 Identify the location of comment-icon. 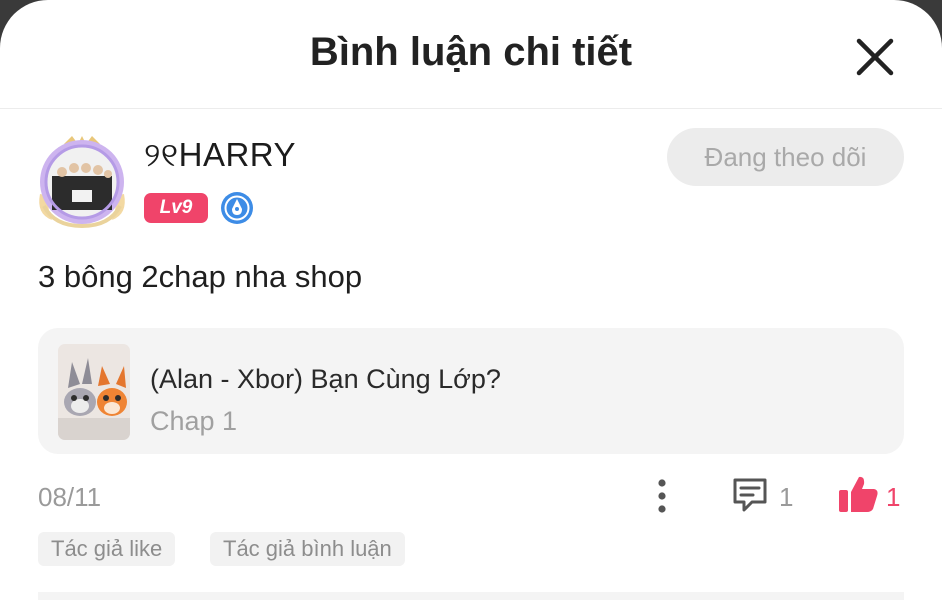
(750, 495).